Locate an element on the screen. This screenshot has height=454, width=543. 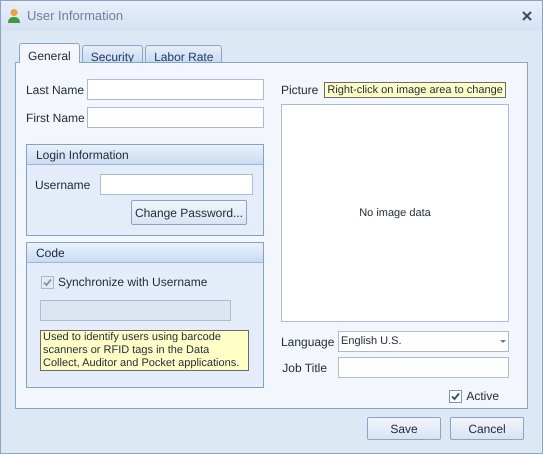
empty-image-text: No image data is located at coordinates (395, 213).